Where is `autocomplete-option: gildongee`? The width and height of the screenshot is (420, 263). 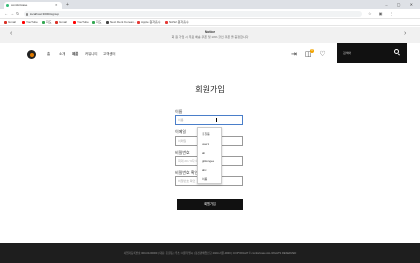 autocomplete-option: gildongee is located at coordinates (208, 161).